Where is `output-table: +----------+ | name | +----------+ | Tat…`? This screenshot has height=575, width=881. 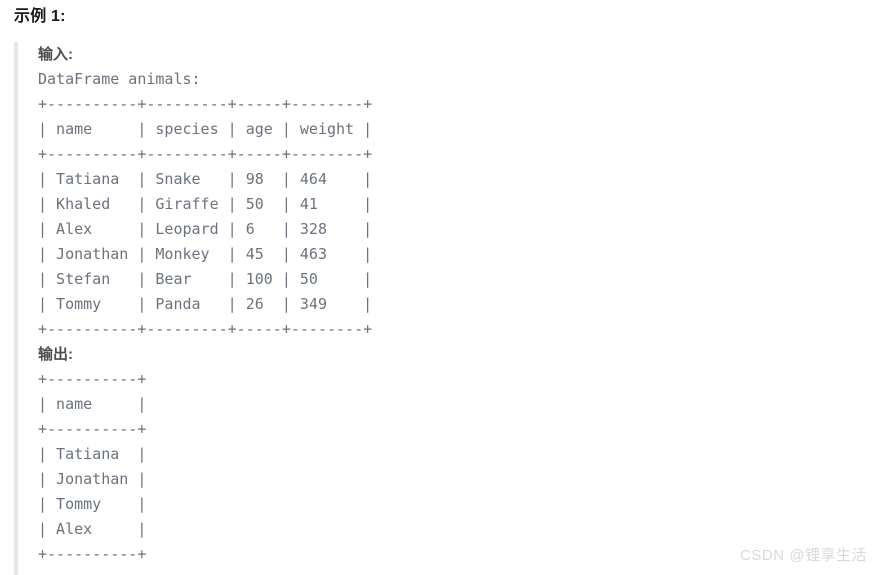 output-table: +----------+ | name | +----------+ | Tat… is located at coordinates (92, 466).